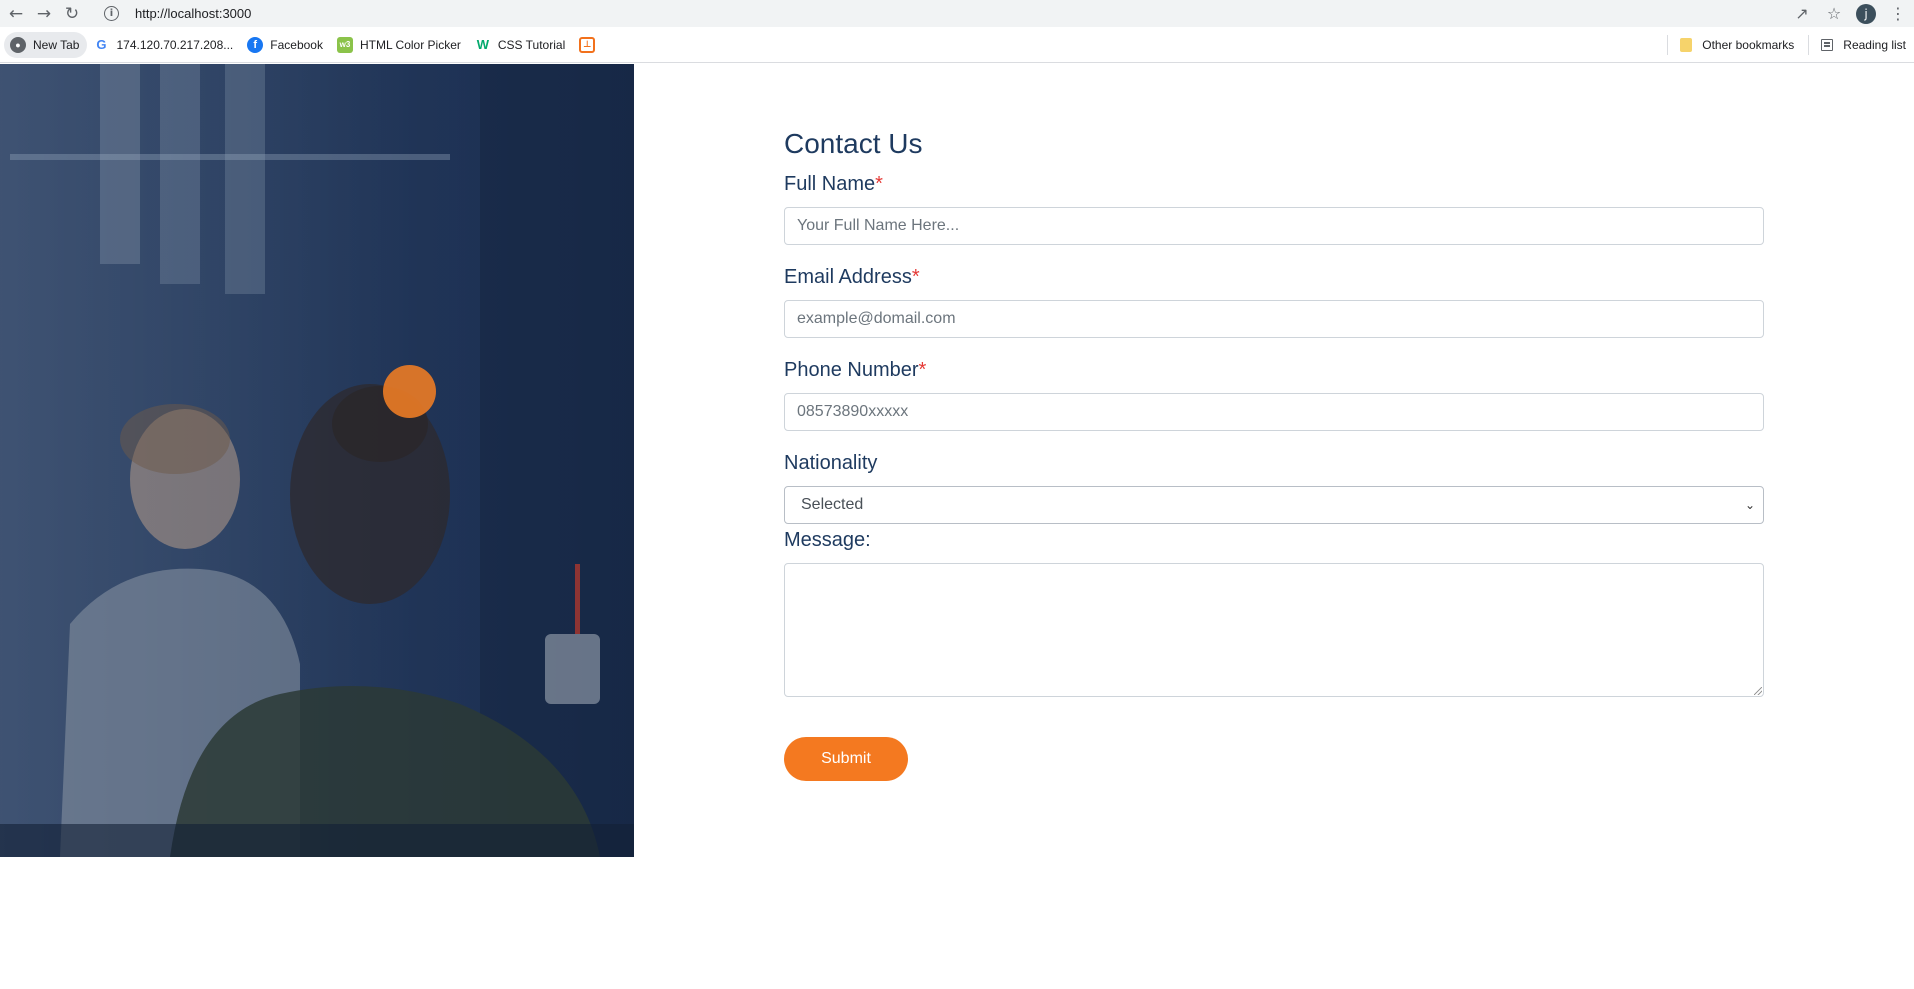 This screenshot has height=989, width=1914. Describe the element at coordinates (1749, 505) in the screenshot. I see `chevron-down-icon: ⌄` at that location.